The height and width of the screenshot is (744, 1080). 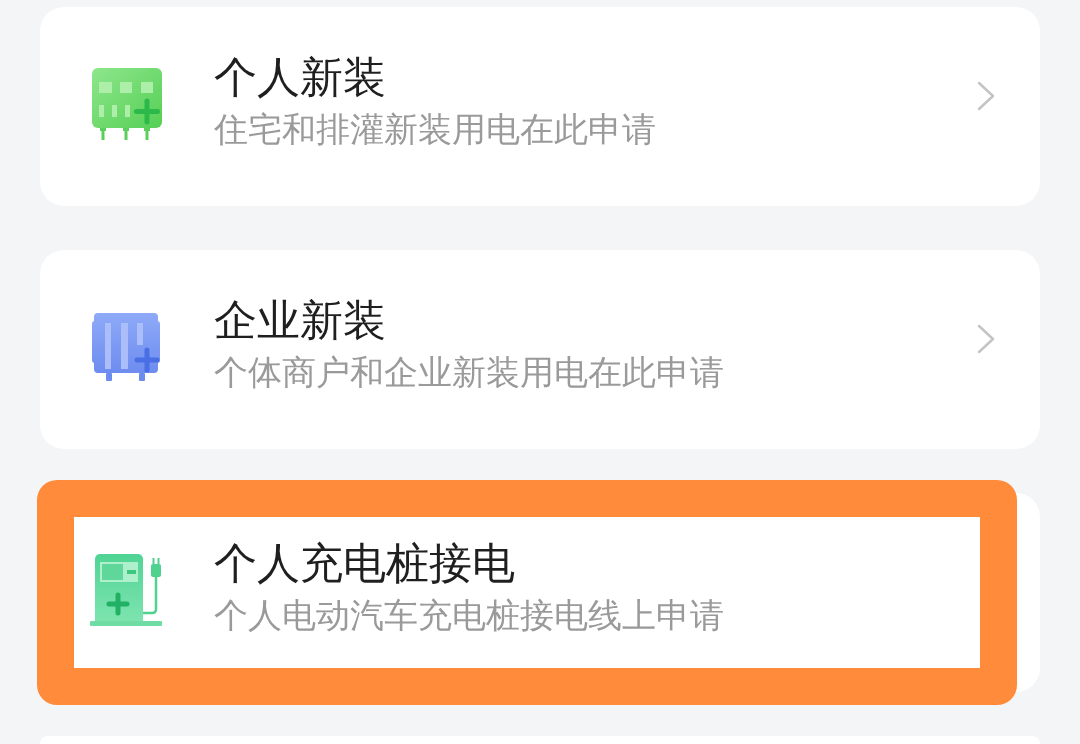 What do you see at coordinates (126, 589) in the screenshot?
I see `charging-station-icon` at bounding box center [126, 589].